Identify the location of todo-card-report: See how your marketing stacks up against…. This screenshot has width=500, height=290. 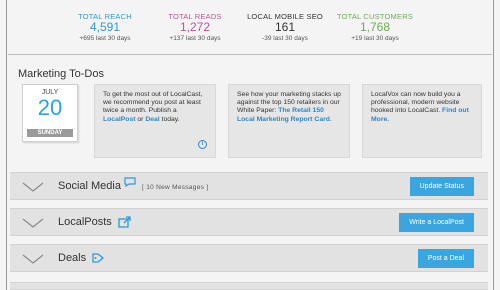
(289, 121).